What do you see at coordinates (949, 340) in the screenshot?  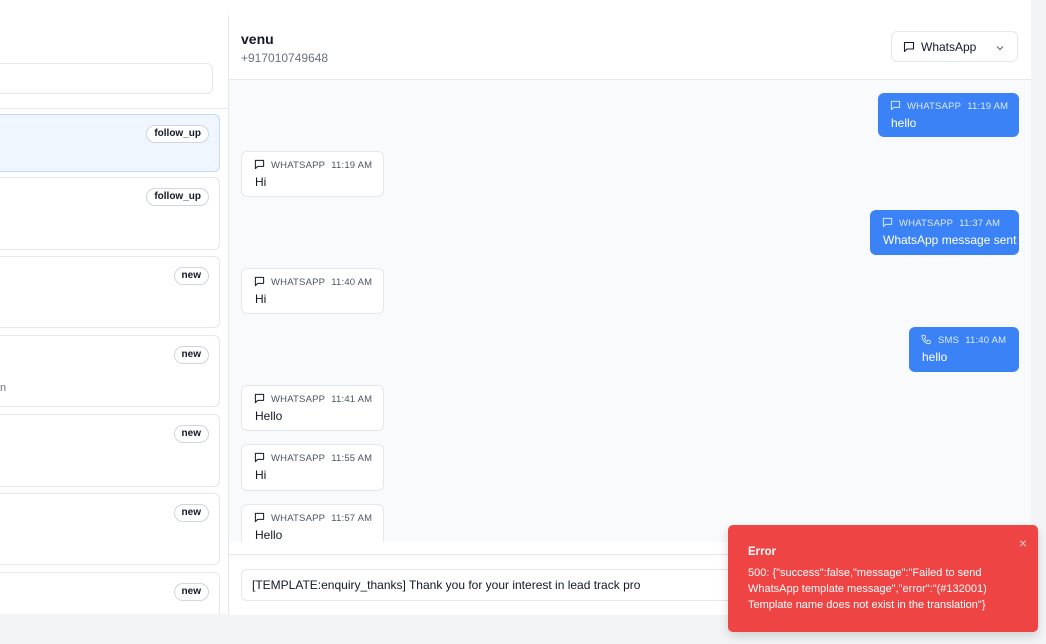 I see `message-channel: SMS` at bounding box center [949, 340].